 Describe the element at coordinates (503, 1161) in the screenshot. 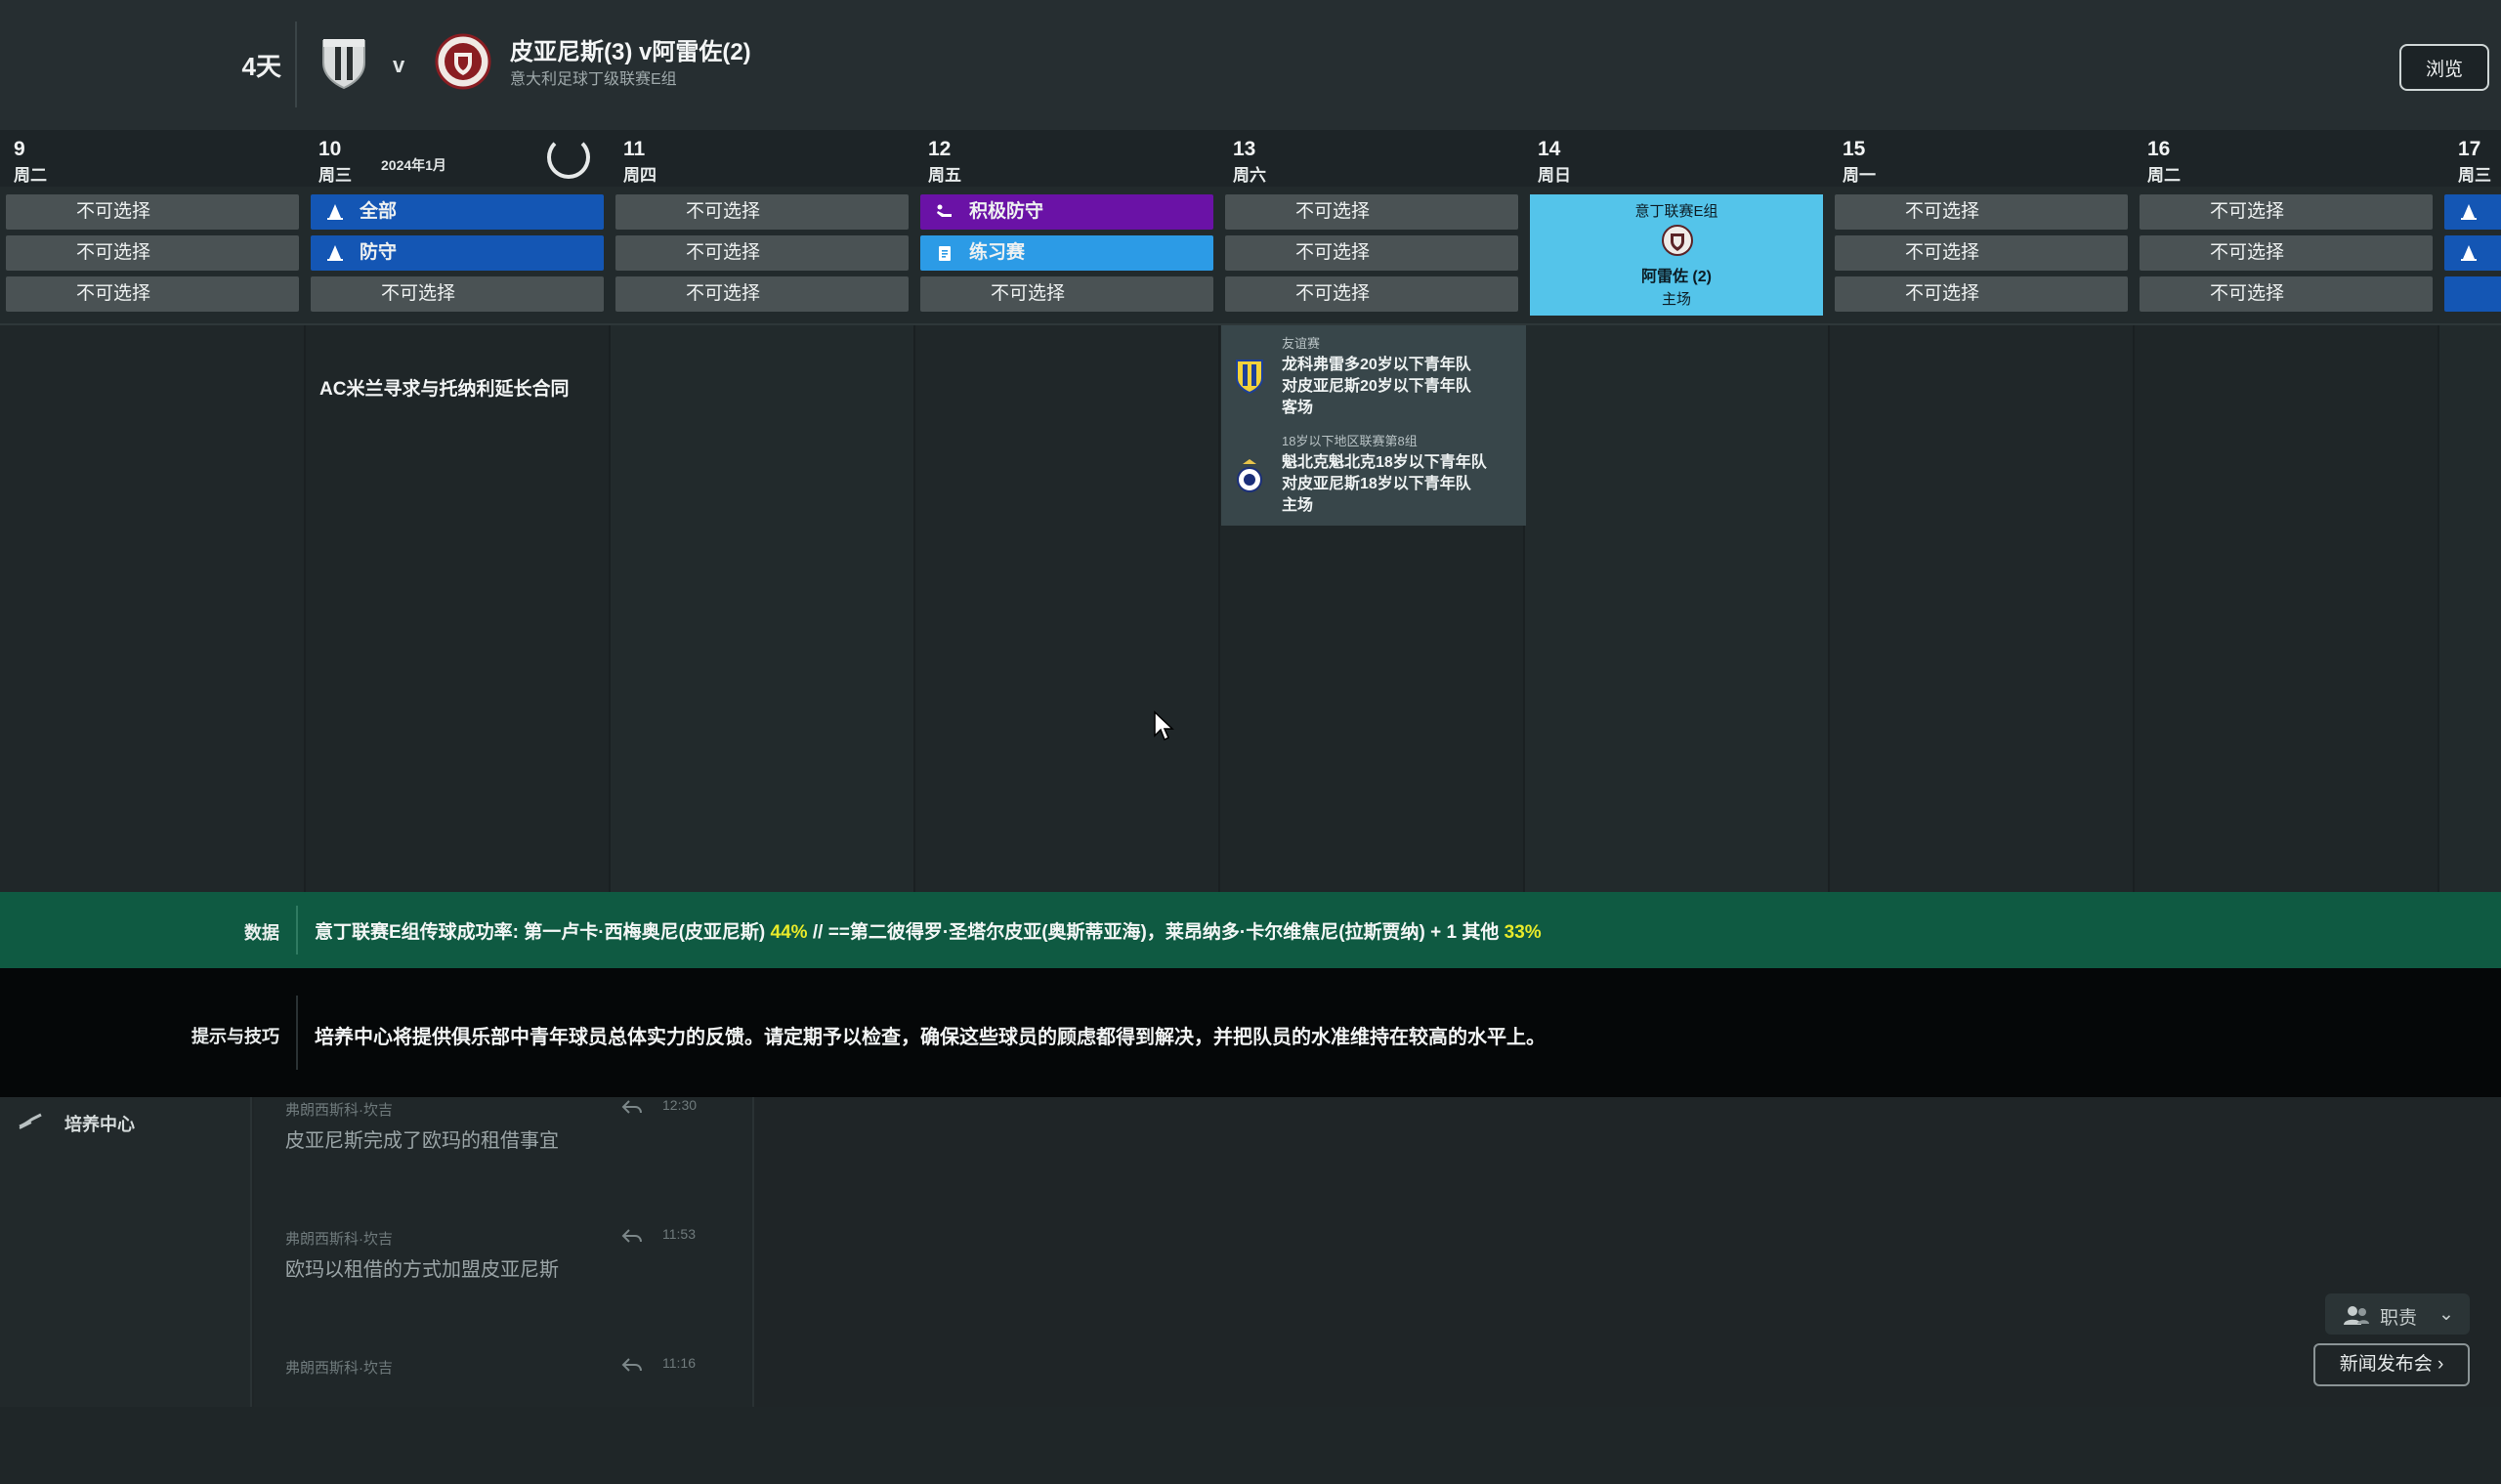

I see `message-item: 弗朗西斯科·坎吉 12:30 皮亚尼斯完成了欧玛的租借事宜` at that location.